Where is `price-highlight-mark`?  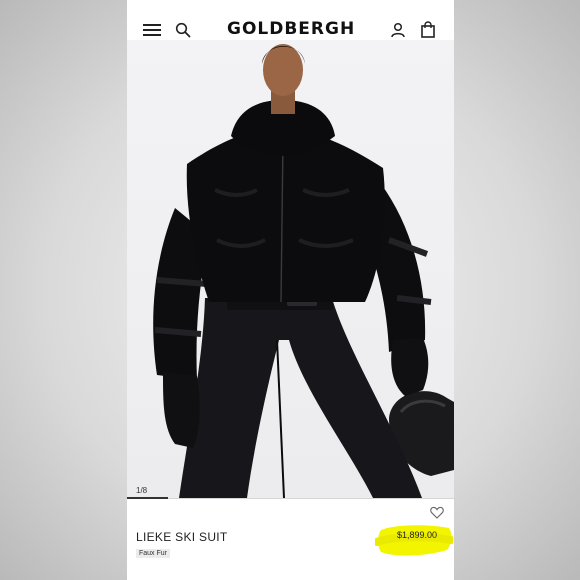 price-highlight-mark is located at coordinates (414, 540).